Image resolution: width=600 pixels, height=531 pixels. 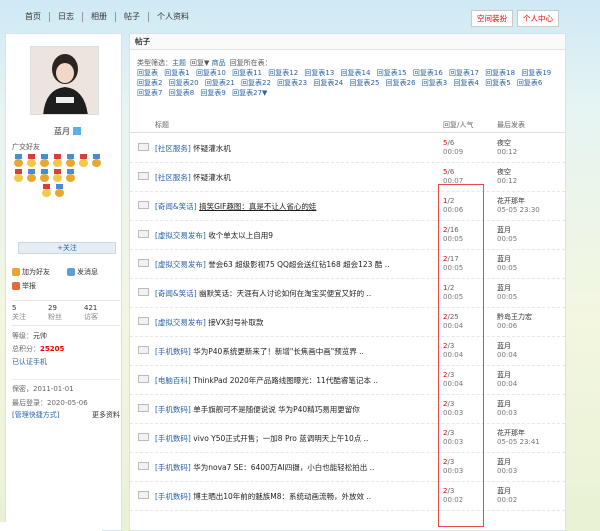 I want to click on reply-table-link: 回复表23, so click(x=292, y=83).